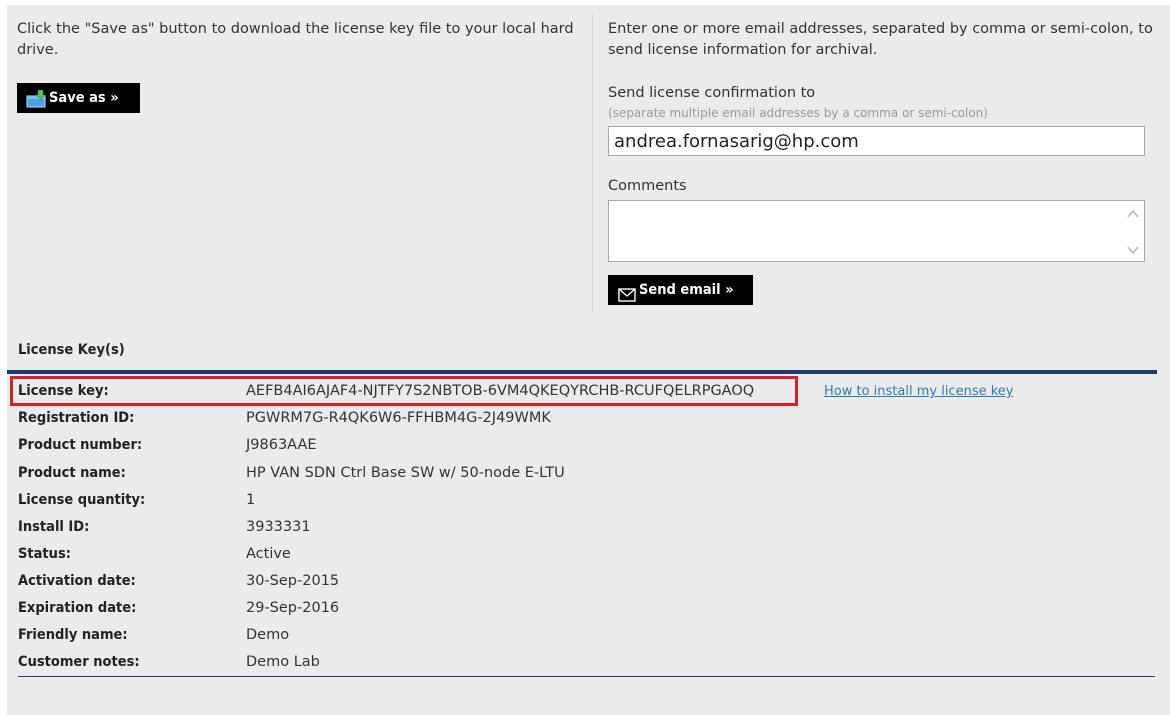 This screenshot has height=715, width=1170. What do you see at coordinates (77, 608) in the screenshot?
I see `expiration-date-label: Expiration date:` at bounding box center [77, 608].